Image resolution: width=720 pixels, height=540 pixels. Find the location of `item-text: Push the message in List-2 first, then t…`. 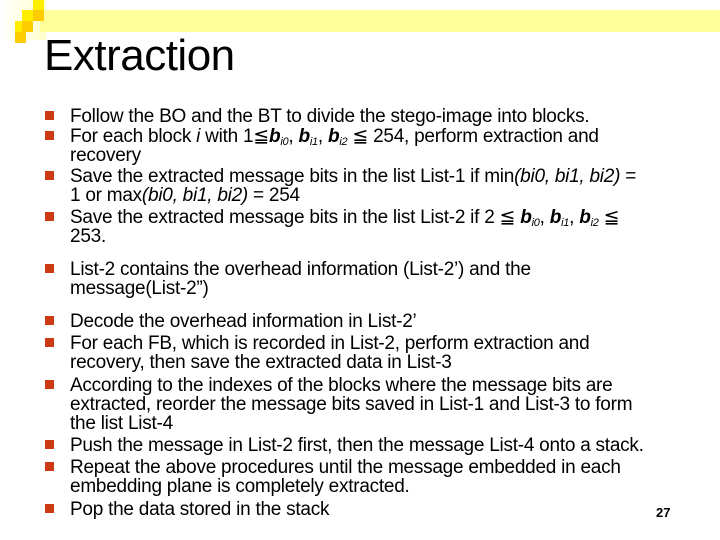

item-text: Push the message in List-2 first, then t… is located at coordinates (357, 445).